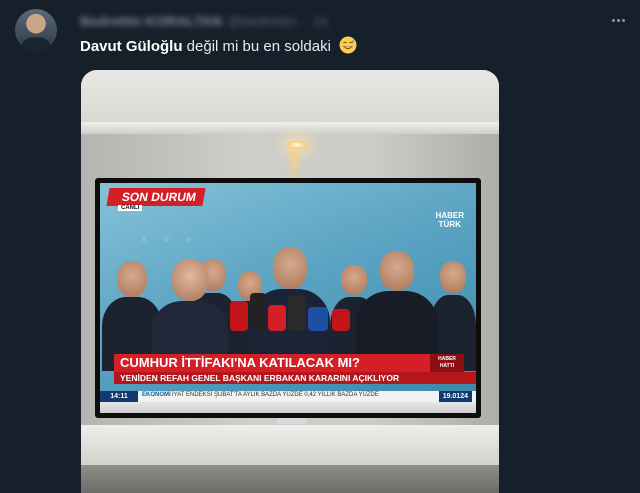 The height and width of the screenshot is (493, 640). Describe the element at coordinates (151, 21) in the screenshot. I see `display-name: Bedrettin KORALTAN` at that location.